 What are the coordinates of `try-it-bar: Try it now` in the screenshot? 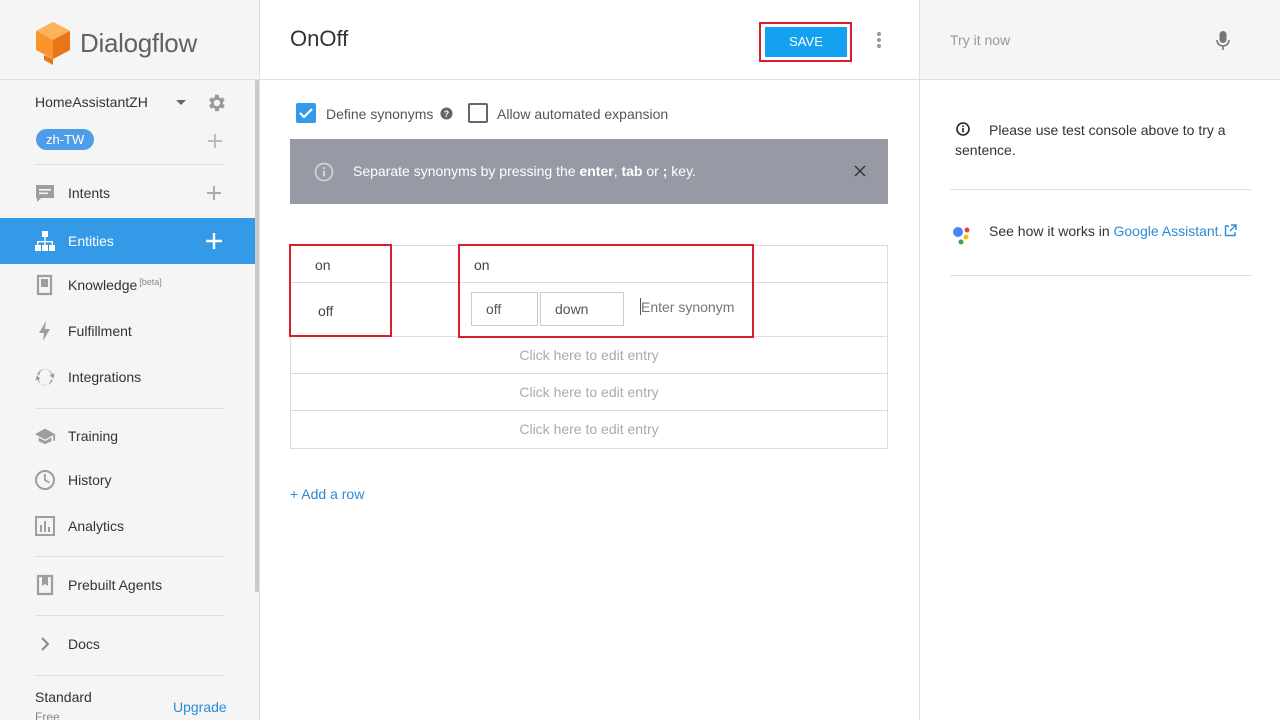 It's located at (1100, 40).